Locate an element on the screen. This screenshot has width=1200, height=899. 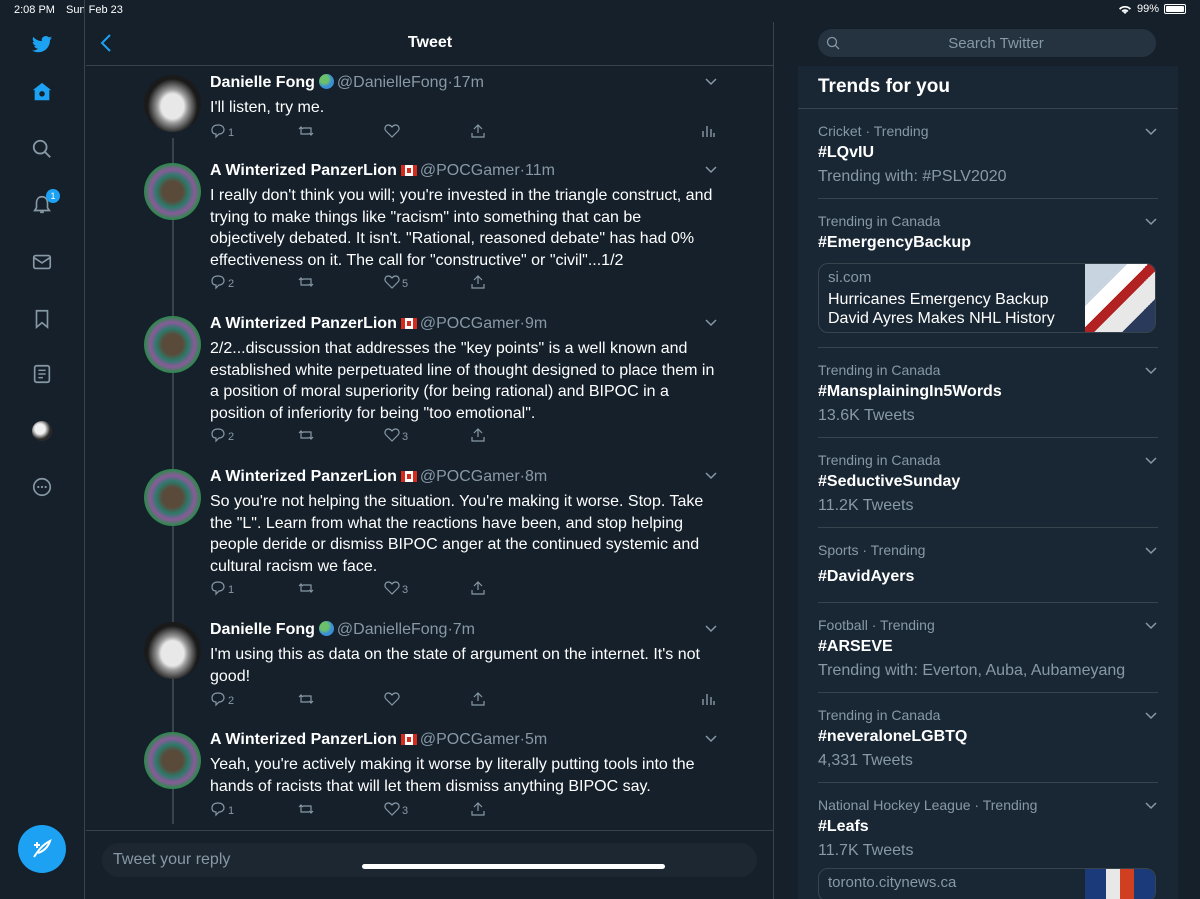
mail-icon is located at coordinates (42, 262).